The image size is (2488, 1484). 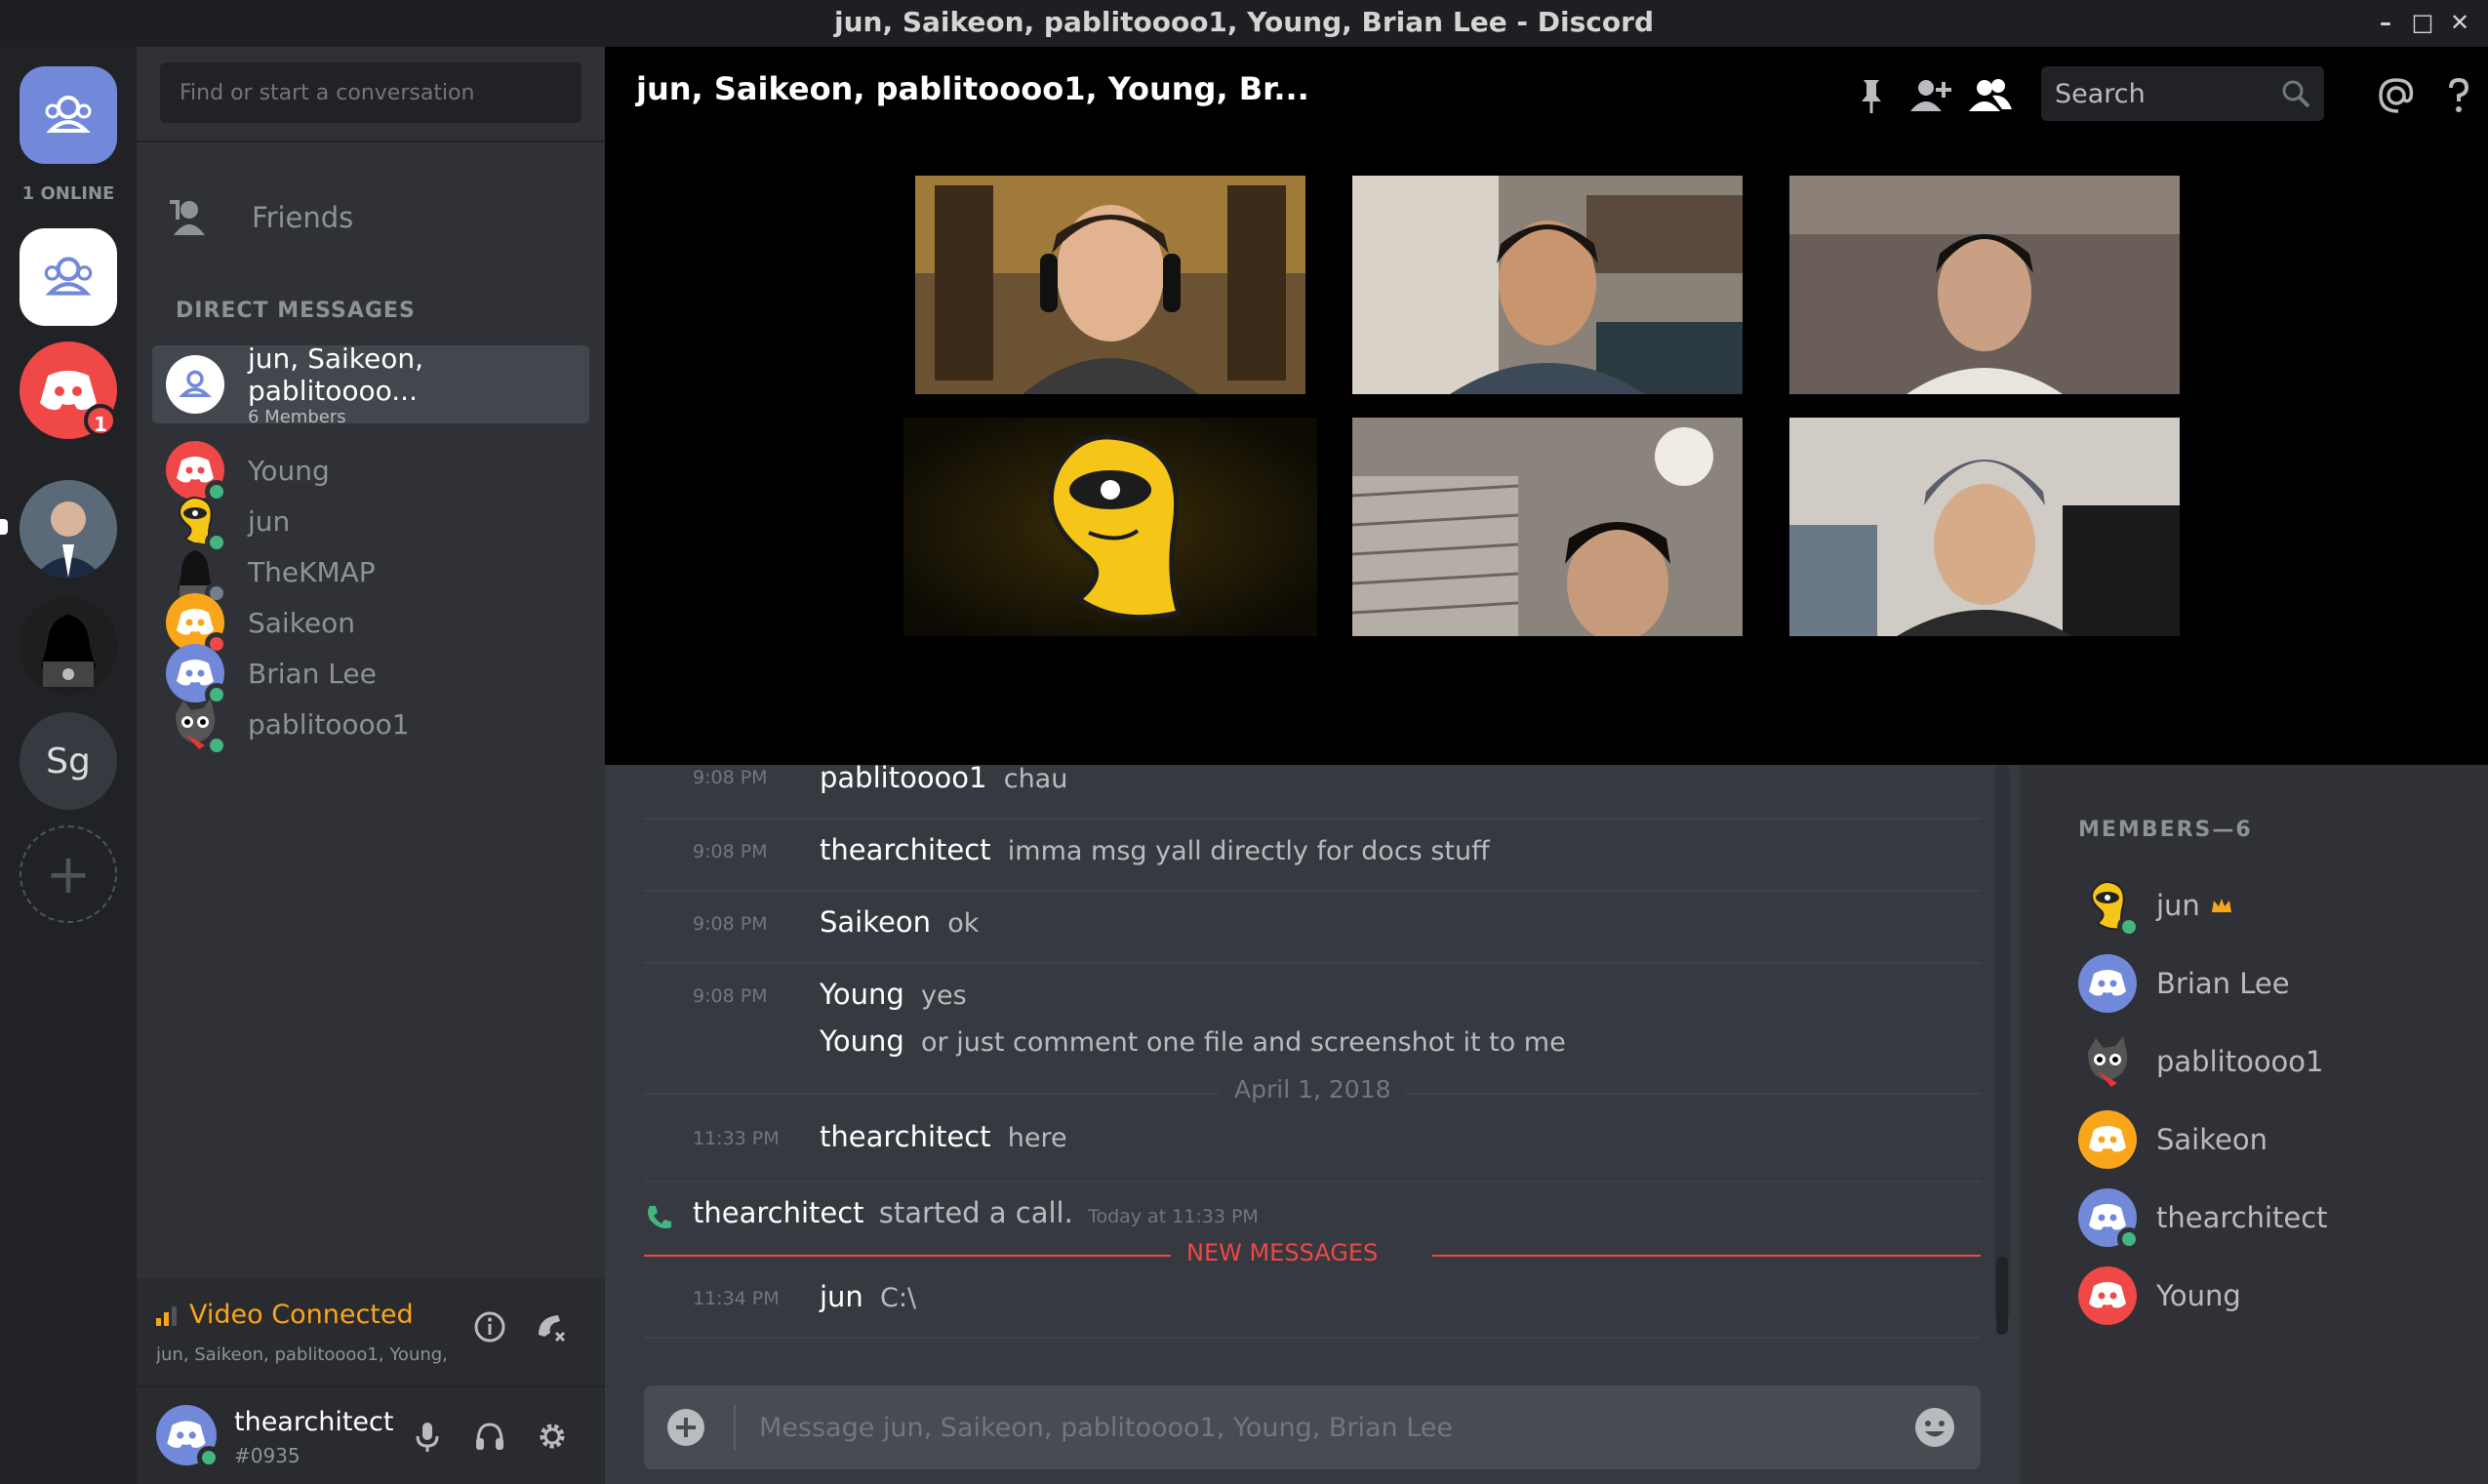 What do you see at coordinates (898, 1298) in the screenshot?
I see `message-text: C:\` at bounding box center [898, 1298].